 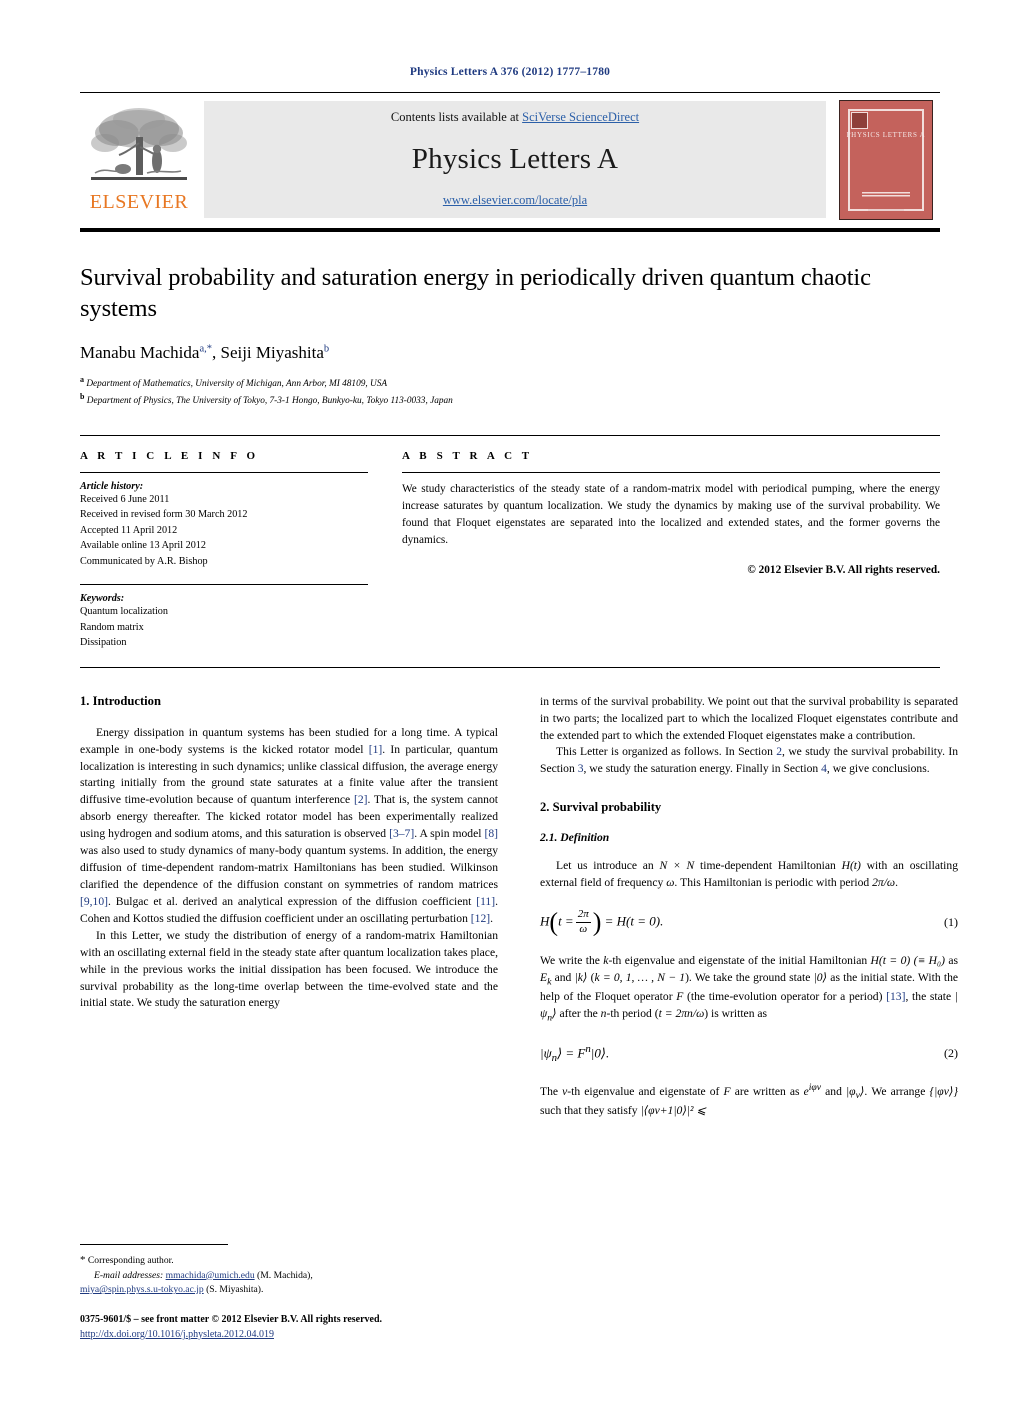 I want to click on cover-image: PHYSICS LETTERS A, so click(x=886, y=159).